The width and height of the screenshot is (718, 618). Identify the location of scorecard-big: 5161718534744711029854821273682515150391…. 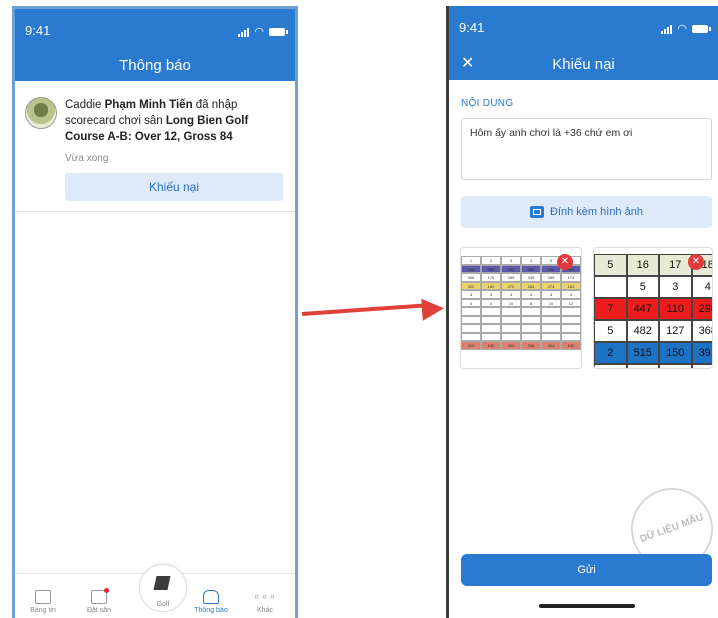
(653, 311).